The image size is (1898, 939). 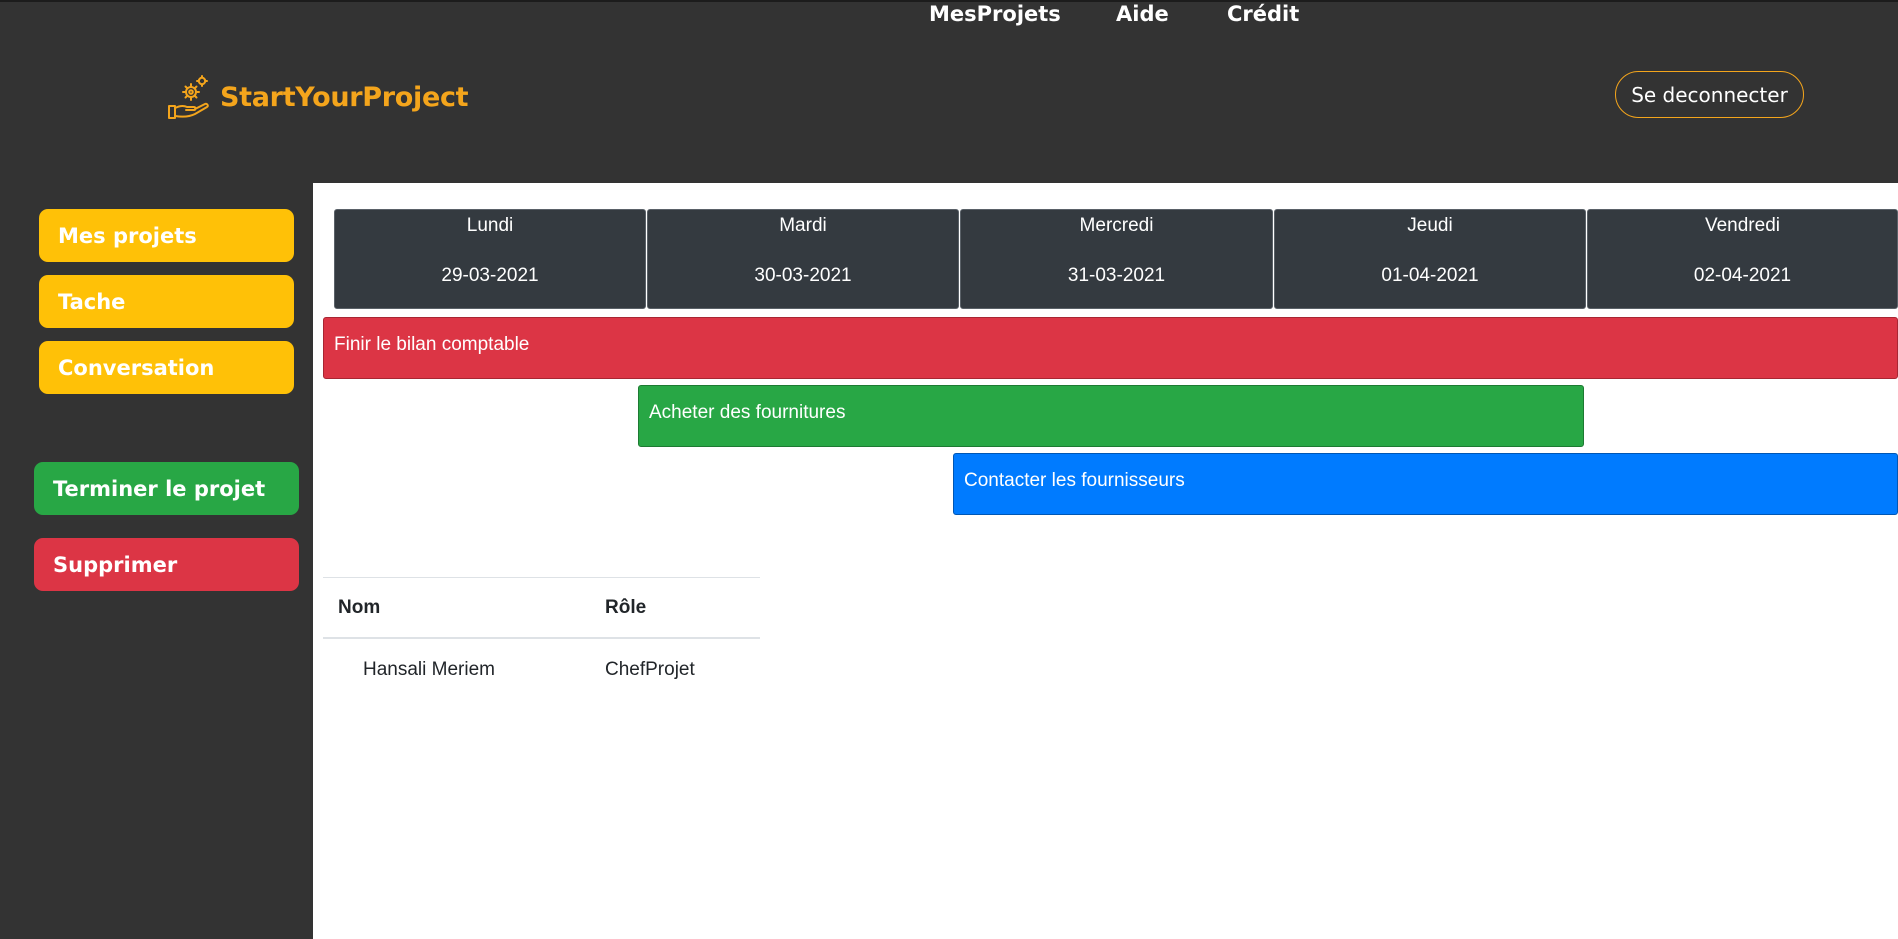 I want to click on day-header: Jeudi 01-04-2021, so click(x=1430, y=259).